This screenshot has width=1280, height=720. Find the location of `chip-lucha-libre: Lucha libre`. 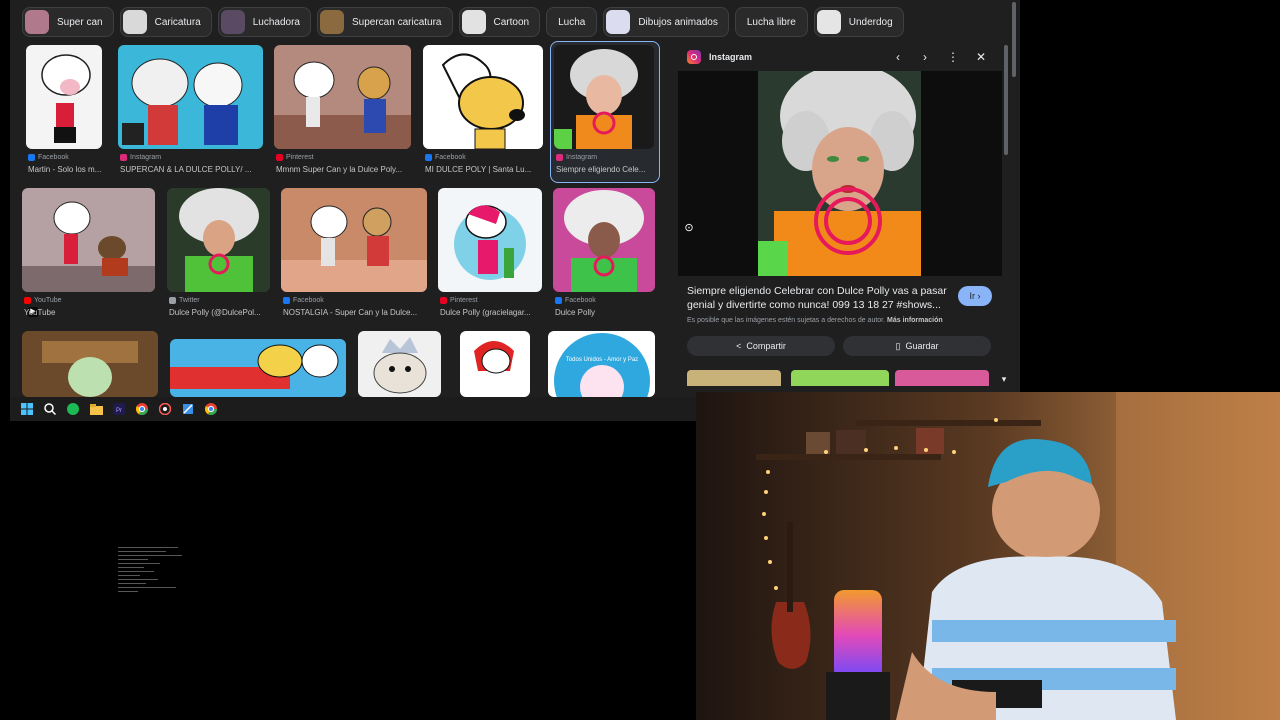

chip-lucha-libre: Lucha libre is located at coordinates (771, 22).